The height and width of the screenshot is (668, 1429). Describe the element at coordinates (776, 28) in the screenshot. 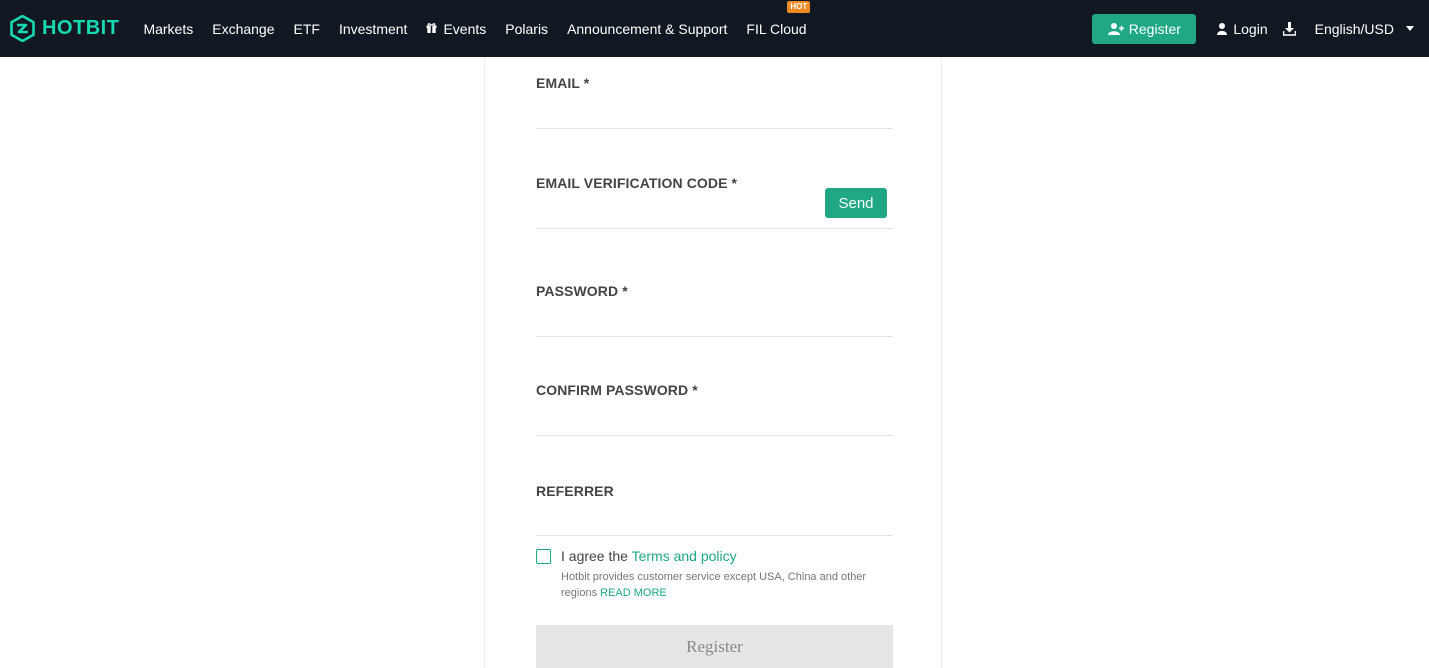

I see `nav-fil-cloud-label: FIL Cloud` at that location.